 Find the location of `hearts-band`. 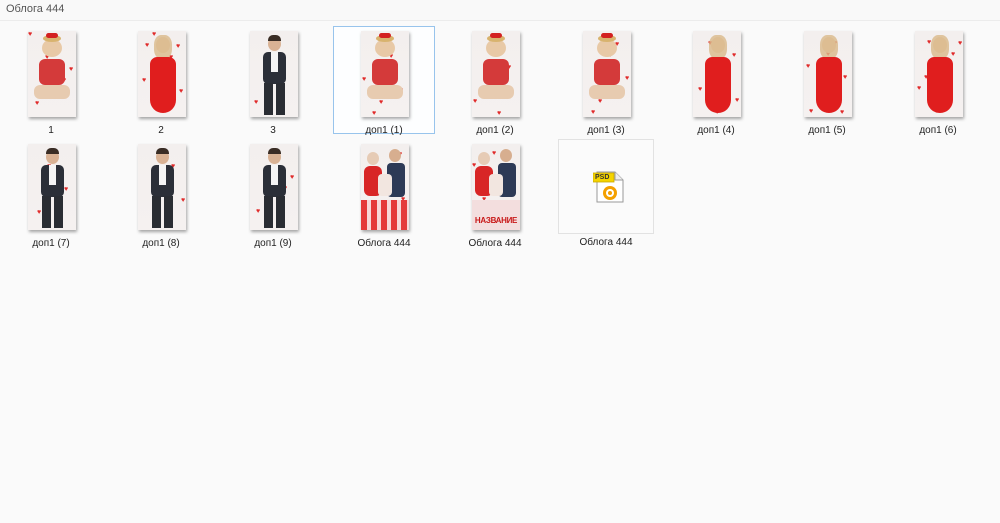

hearts-band is located at coordinates (385, 215).